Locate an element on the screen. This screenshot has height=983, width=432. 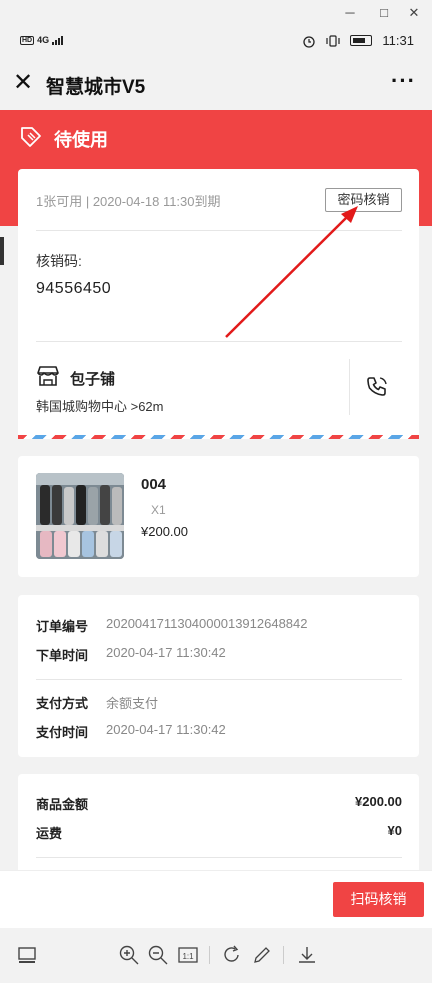
order-row-label: 订单编号 is located at coordinates (62, 626).